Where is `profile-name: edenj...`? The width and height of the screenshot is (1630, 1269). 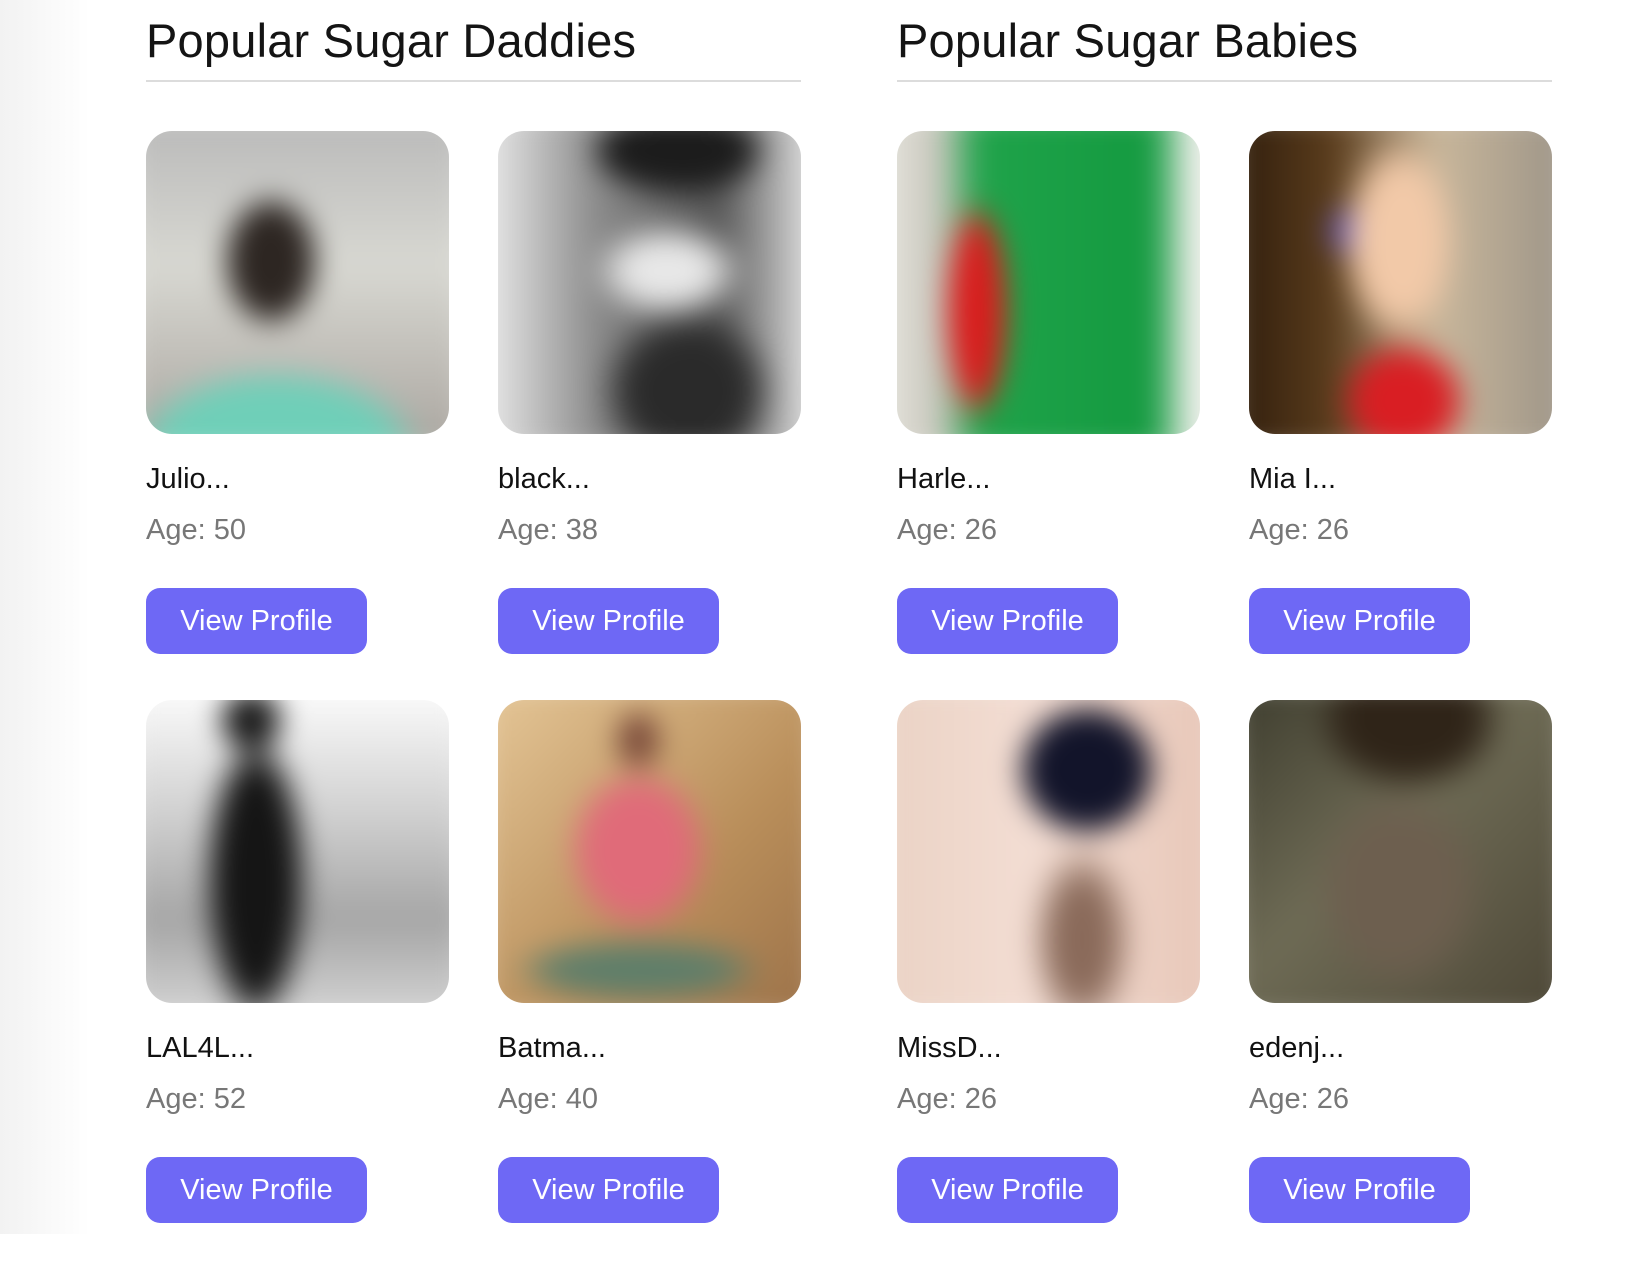
profile-name: edenj... is located at coordinates (1297, 1048).